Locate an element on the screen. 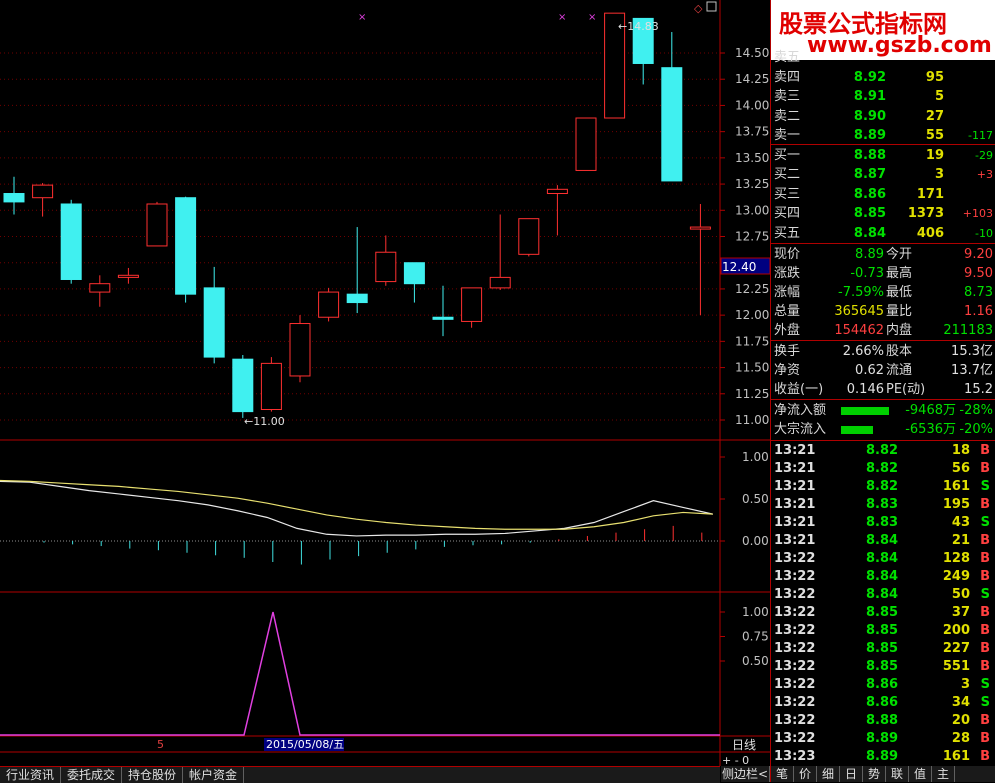 The height and width of the screenshot is (783, 995). tick-price: 8.86 is located at coordinates (882, 702).